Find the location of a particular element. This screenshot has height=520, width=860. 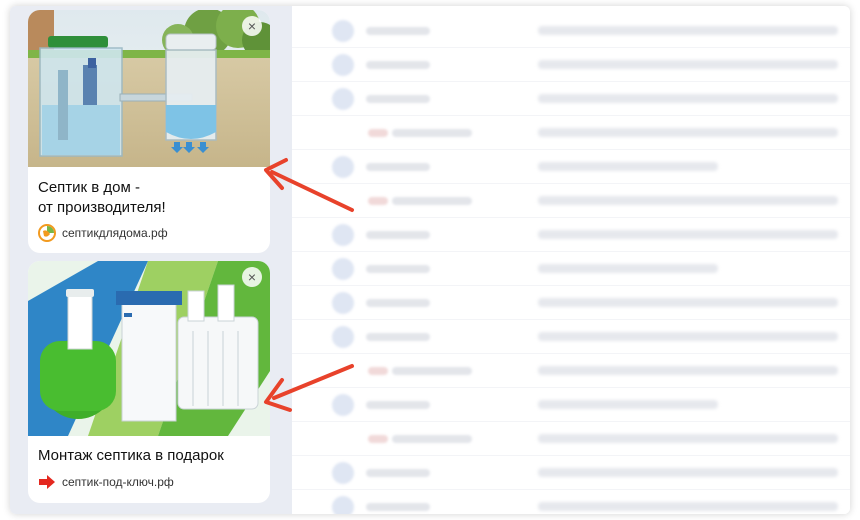

red-arrow-icon is located at coordinates (47, 482).